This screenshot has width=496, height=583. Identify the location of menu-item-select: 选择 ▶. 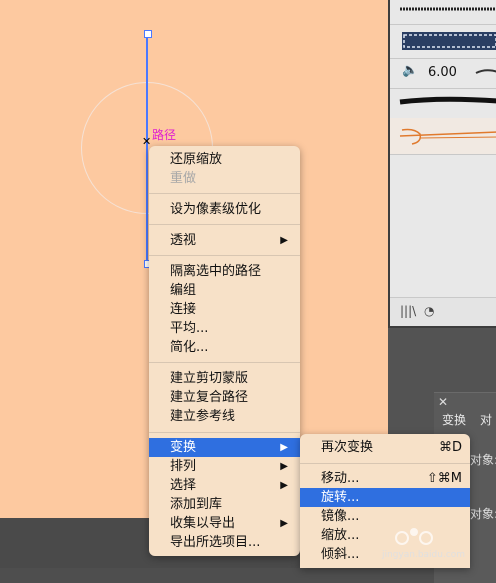
(224, 485).